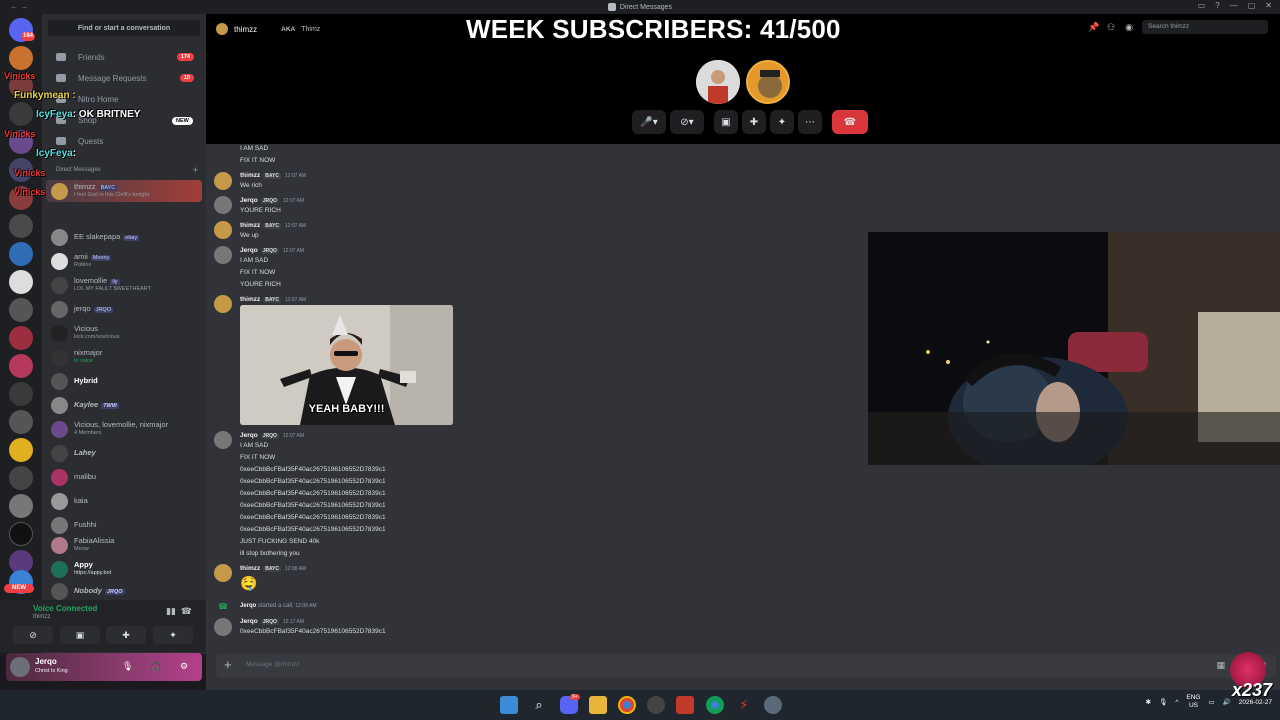 This screenshot has width=1280, height=720. I want to click on add-friend-icon: ⚇, so click(1111, 27).